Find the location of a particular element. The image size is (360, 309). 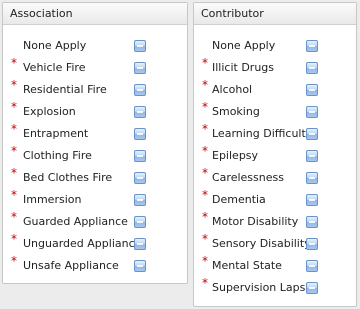

contributor-item-none-apply: None Apply is located at coordinates (275, 46).